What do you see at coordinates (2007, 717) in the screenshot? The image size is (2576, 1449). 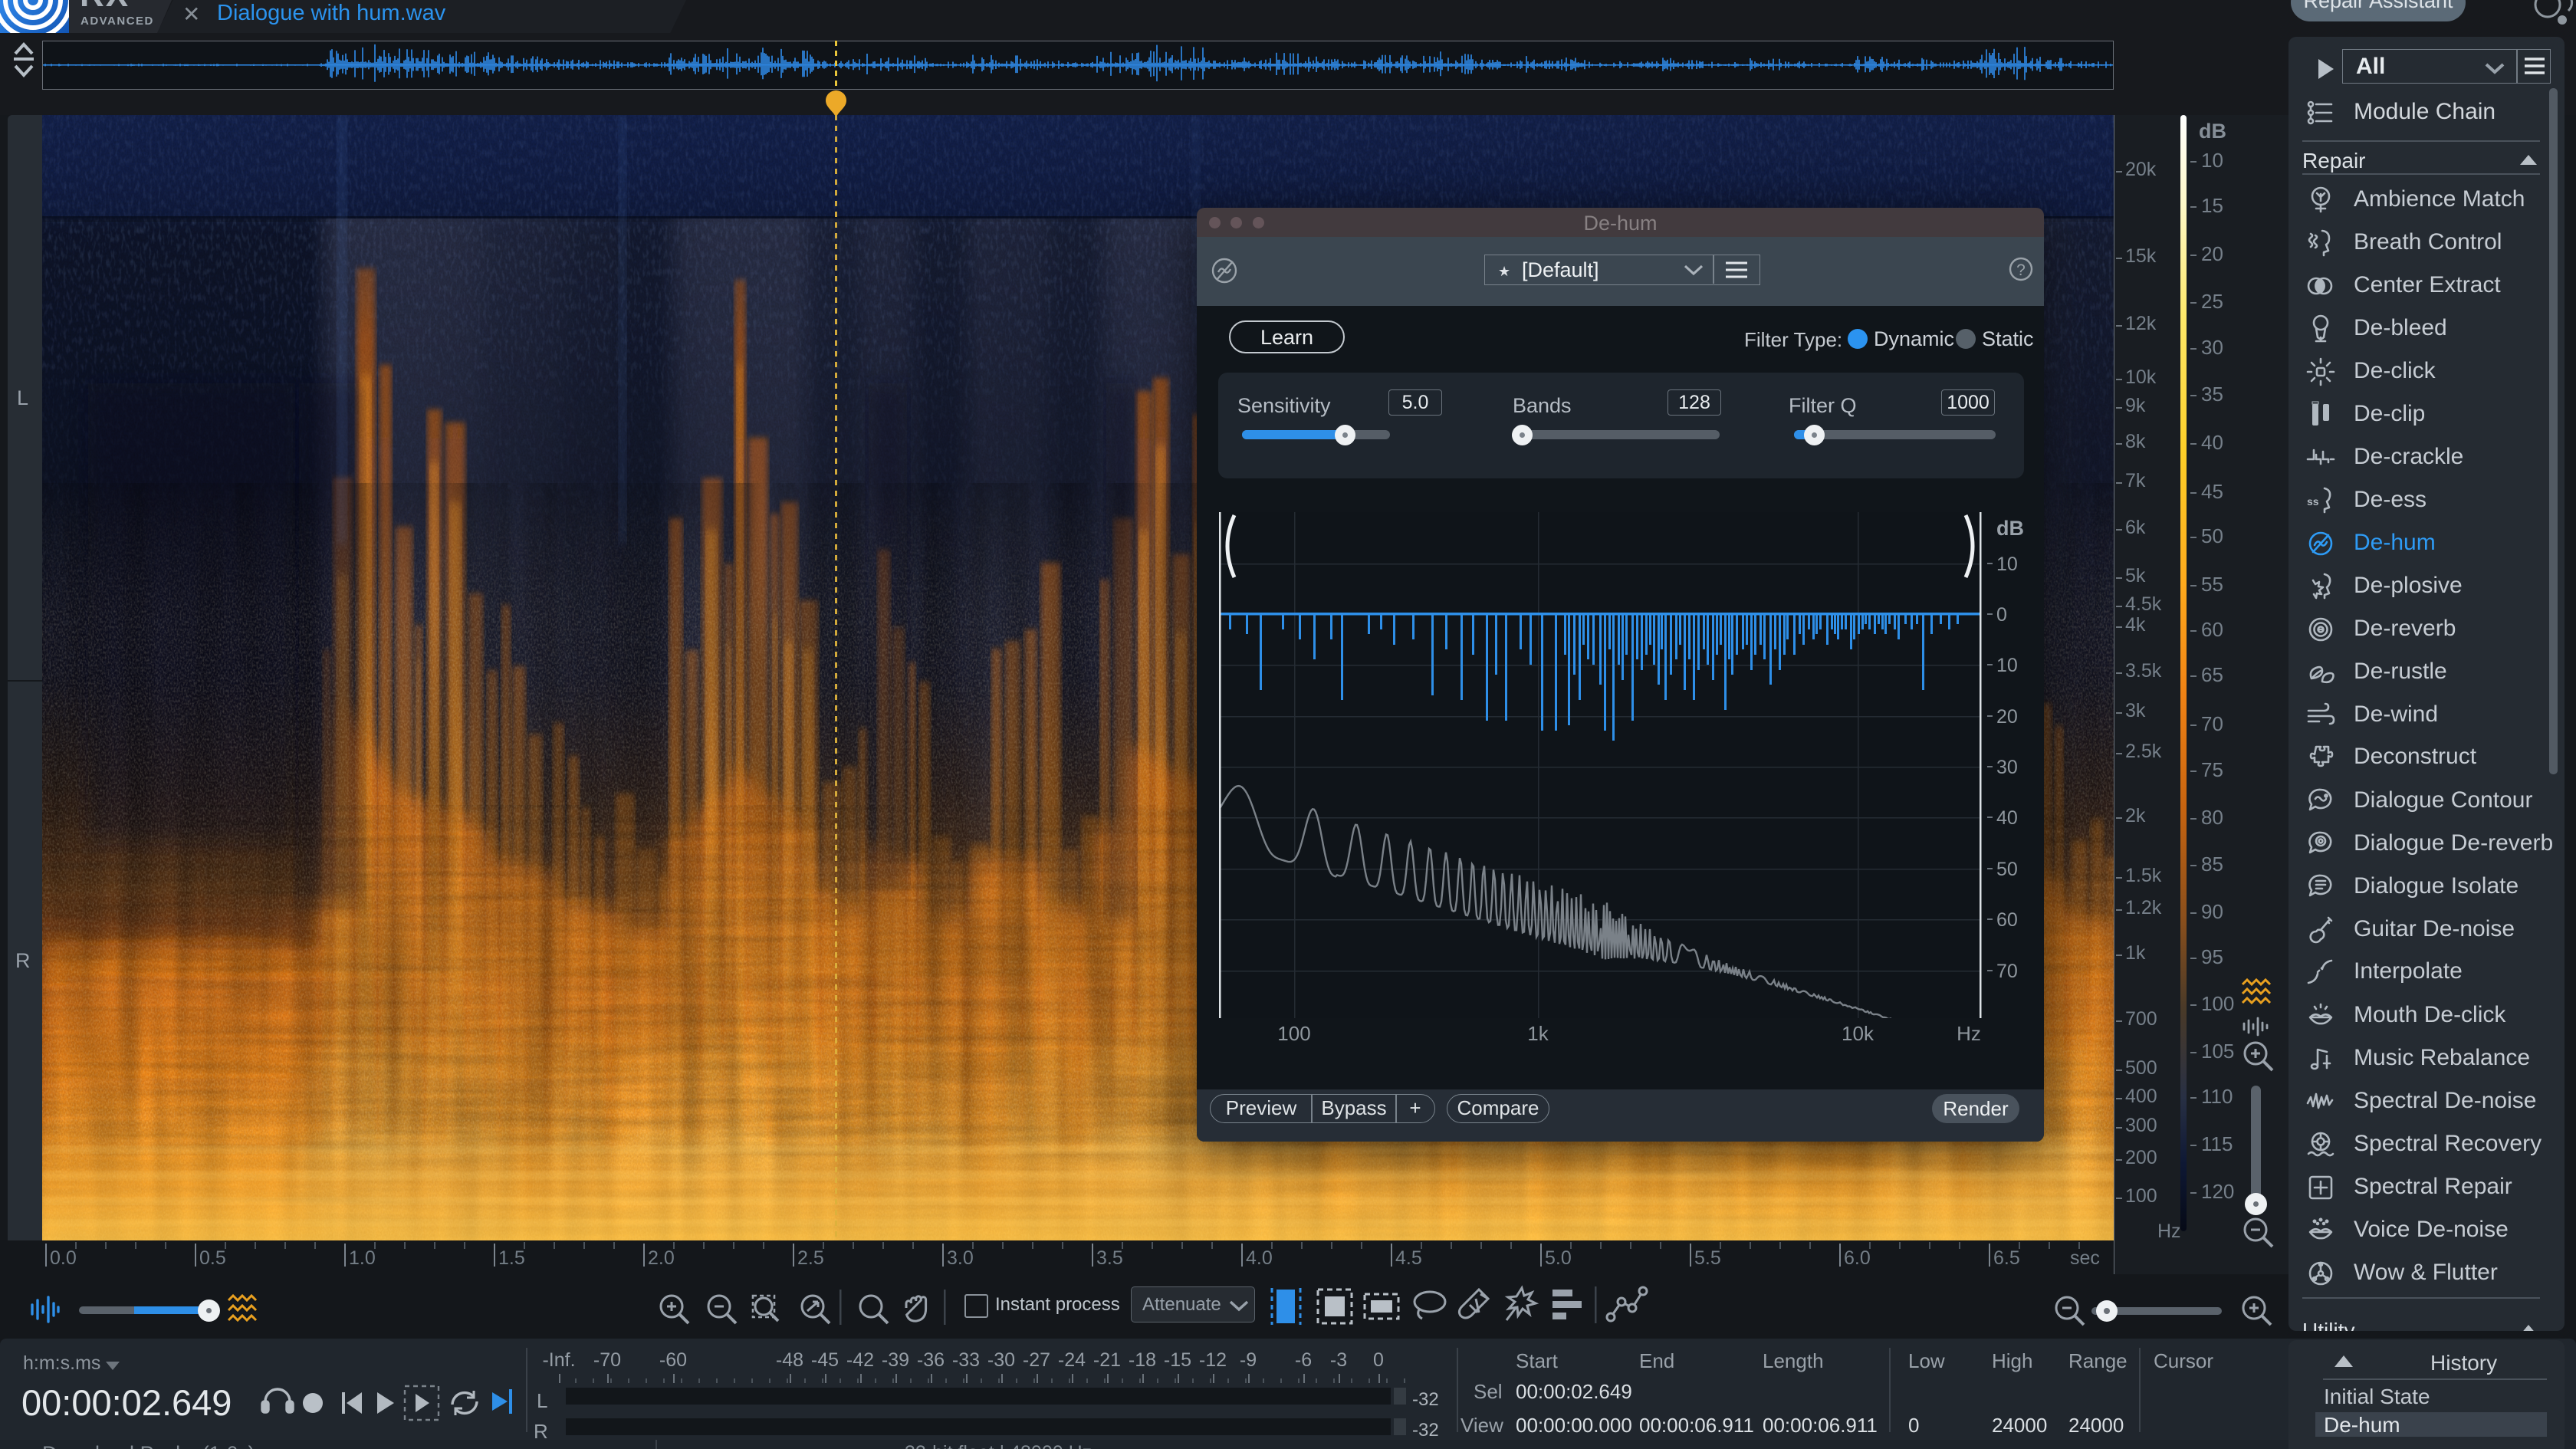 I see `svg-text: 20` at bounding box center [2007, 717].